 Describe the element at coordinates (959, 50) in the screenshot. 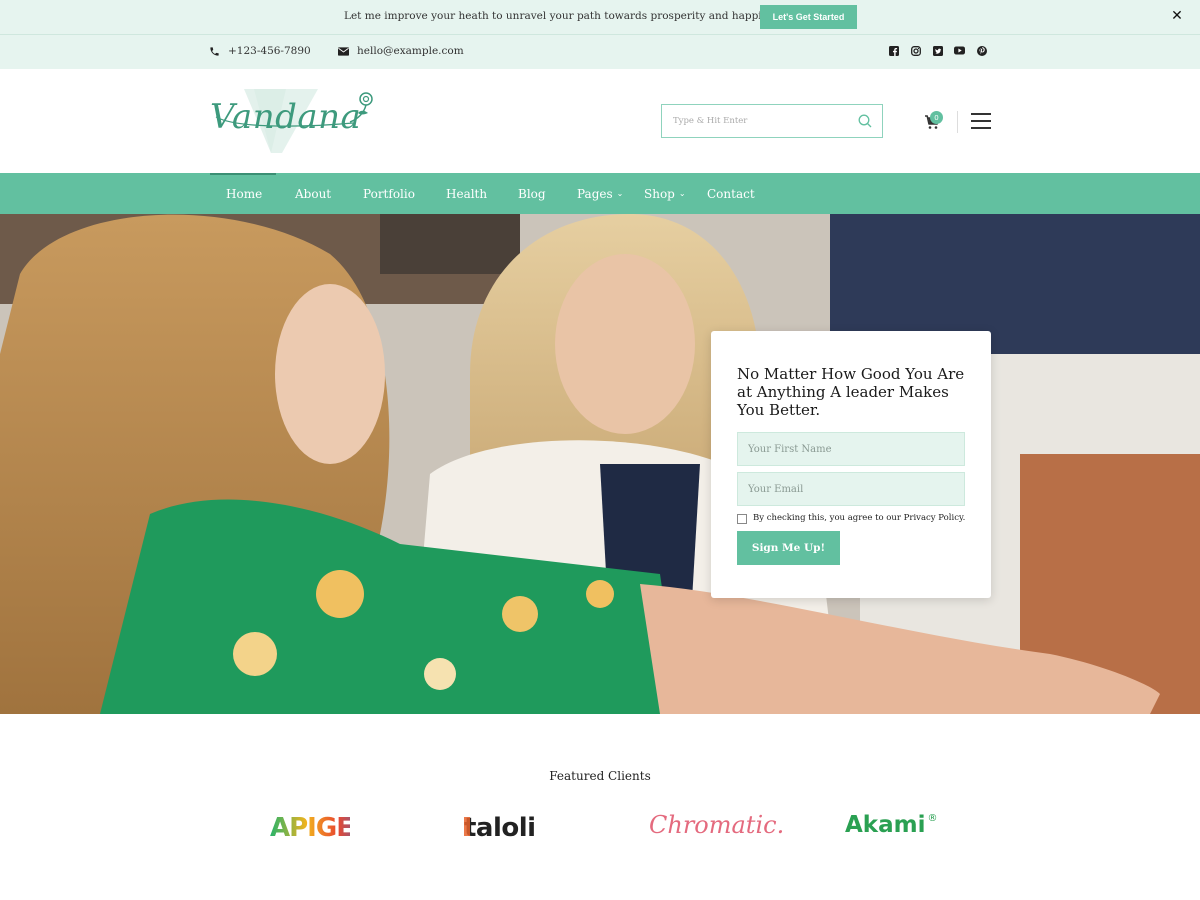

I see `youtube-icon` at that location.